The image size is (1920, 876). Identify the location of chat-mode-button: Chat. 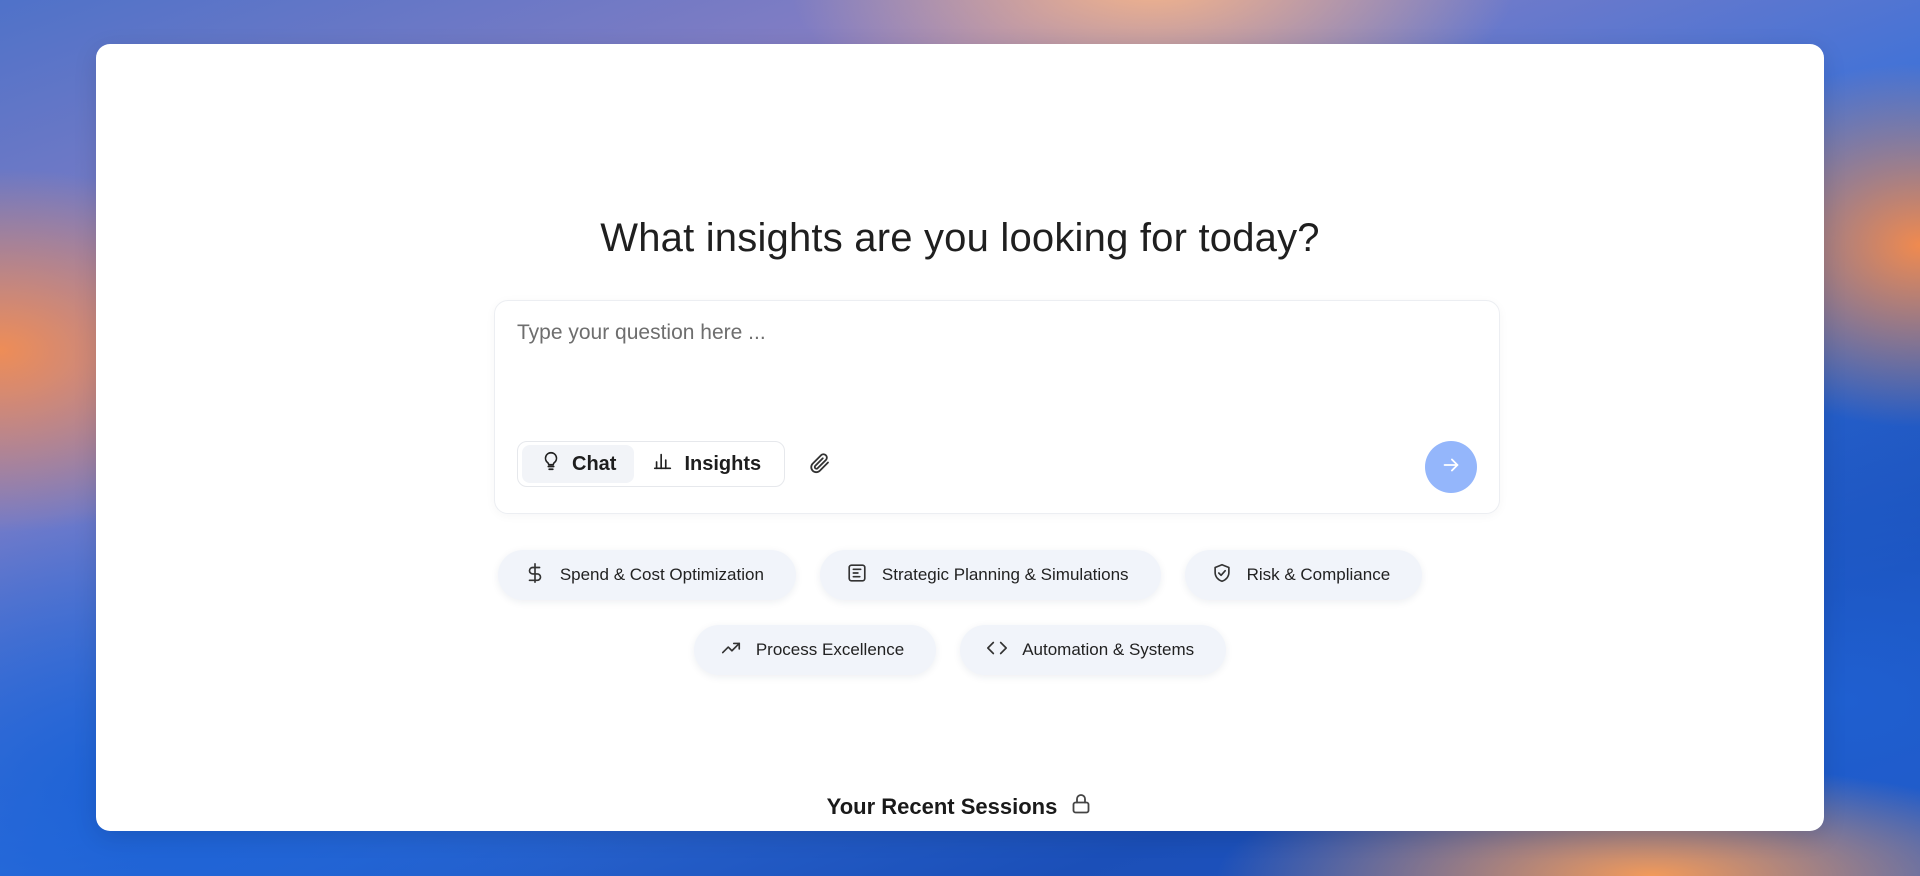
(578, 464).